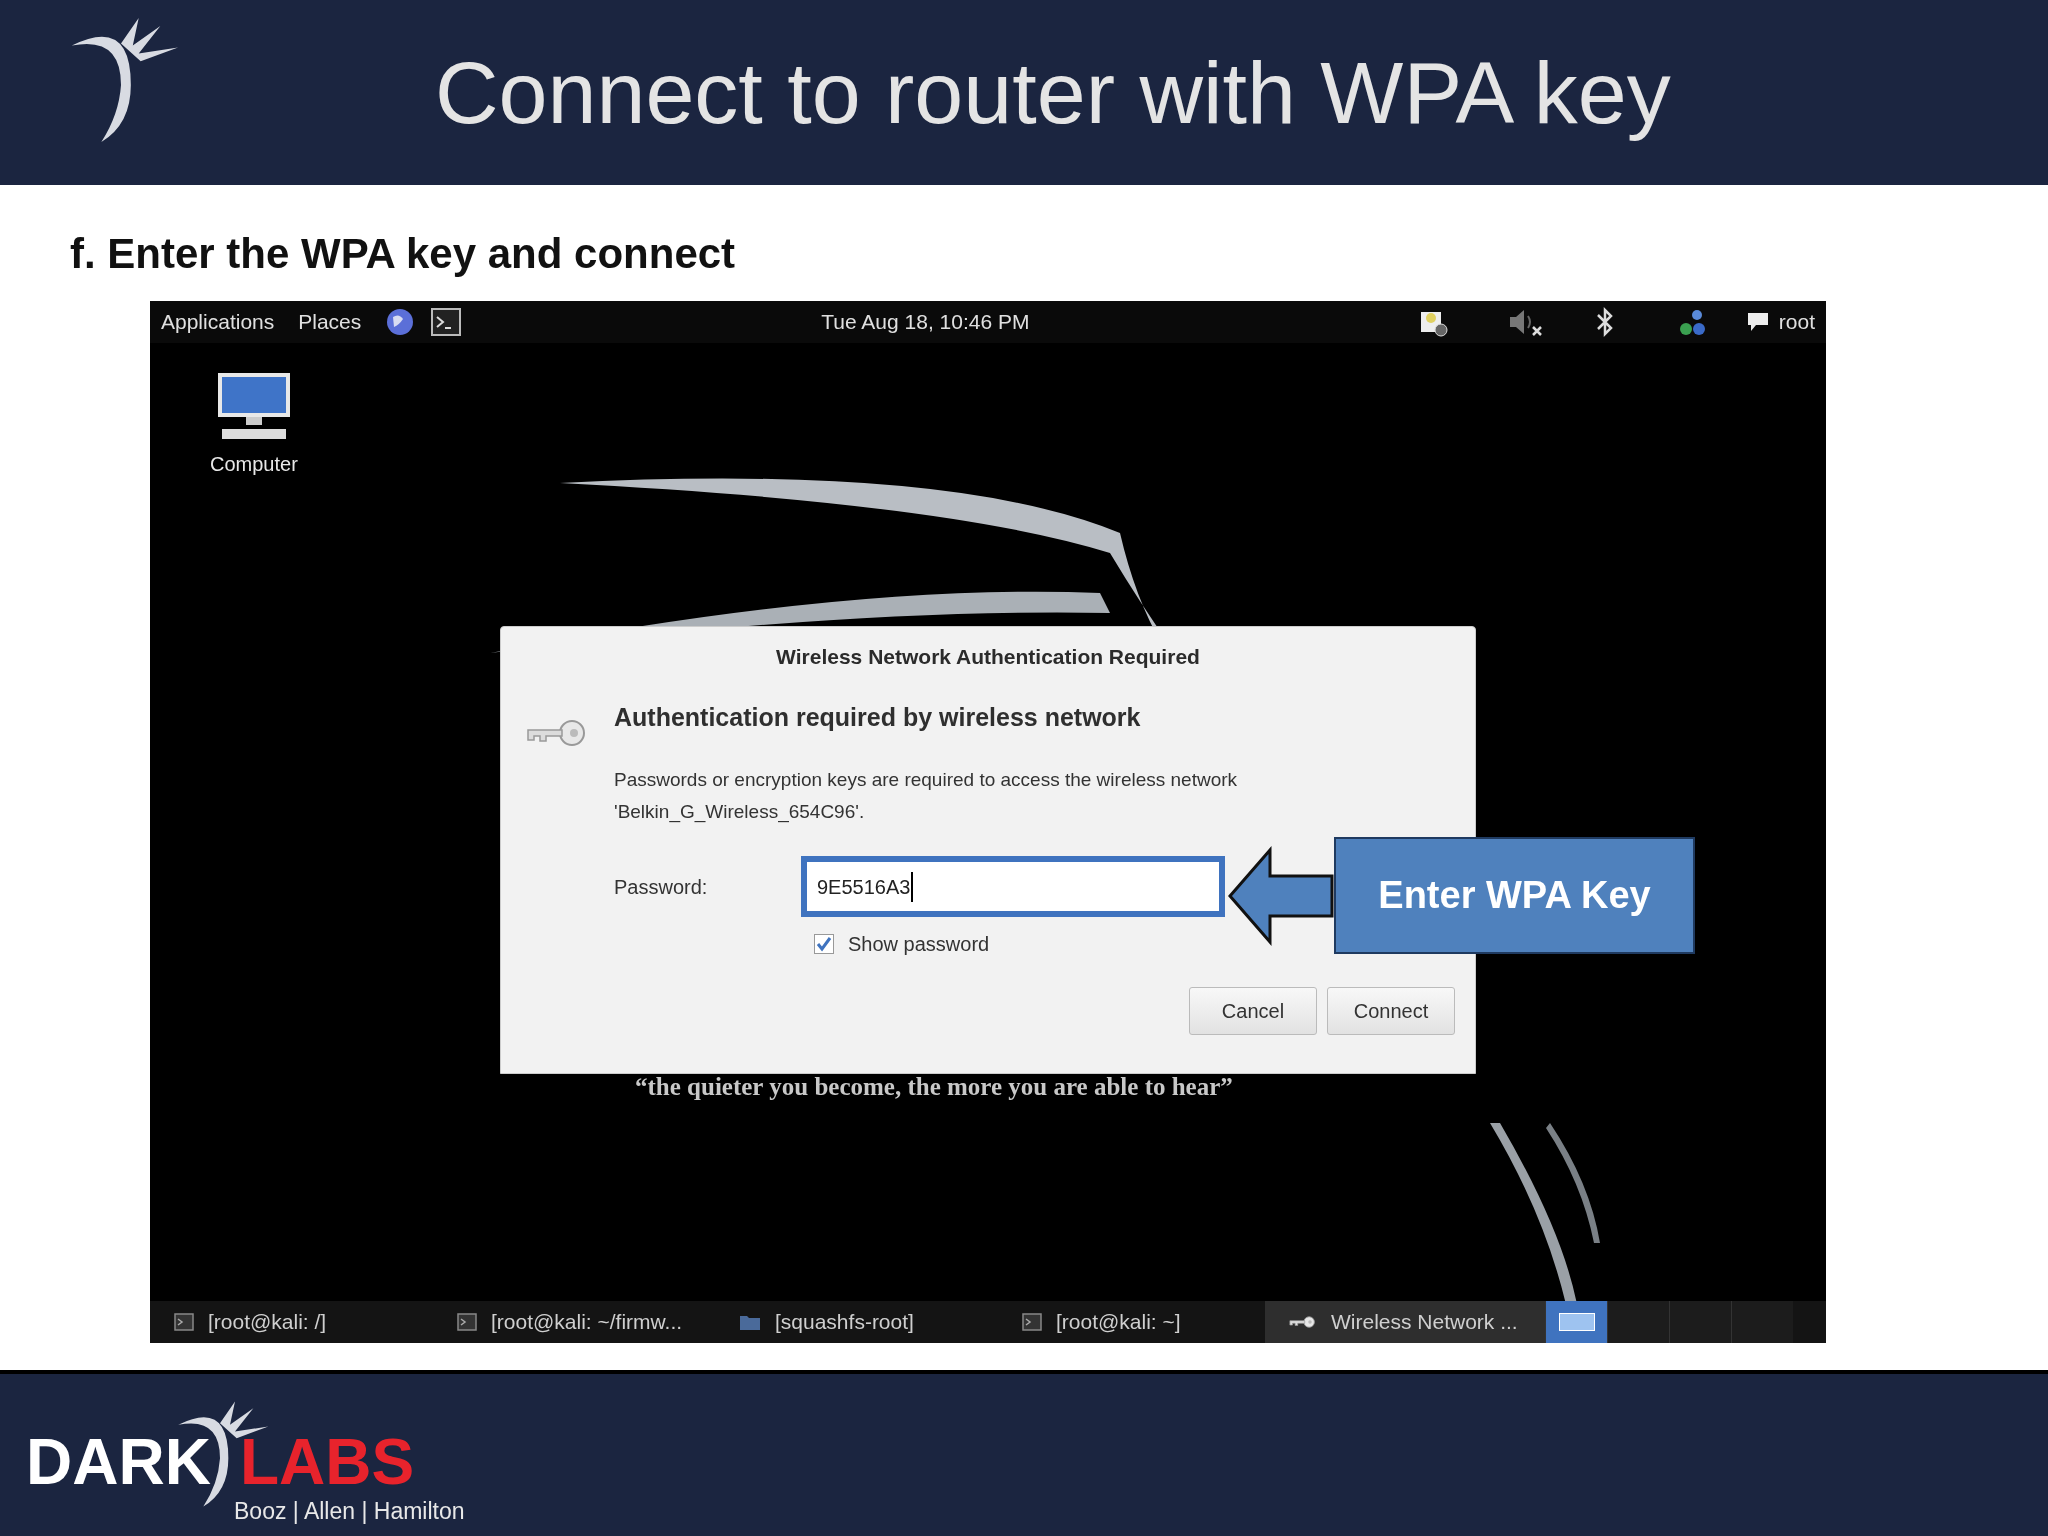  What do you see at coordinates (349, 1511) in the screenshot?
I see `logo-subtitle: Booz | Allen | Hamilton` at bounding box center [349, 1511].